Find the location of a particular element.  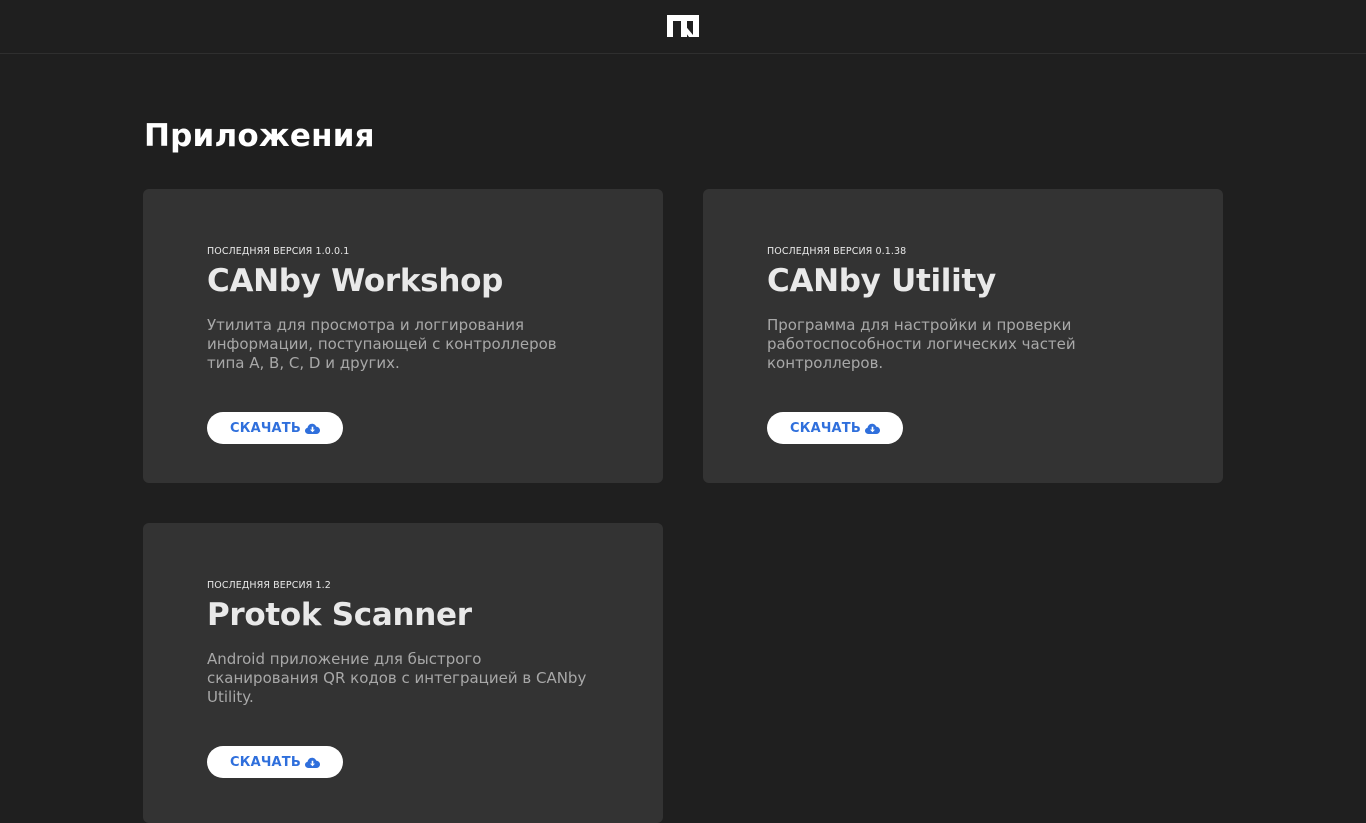

protok-logo-icon is located at coordinates (683, 25).